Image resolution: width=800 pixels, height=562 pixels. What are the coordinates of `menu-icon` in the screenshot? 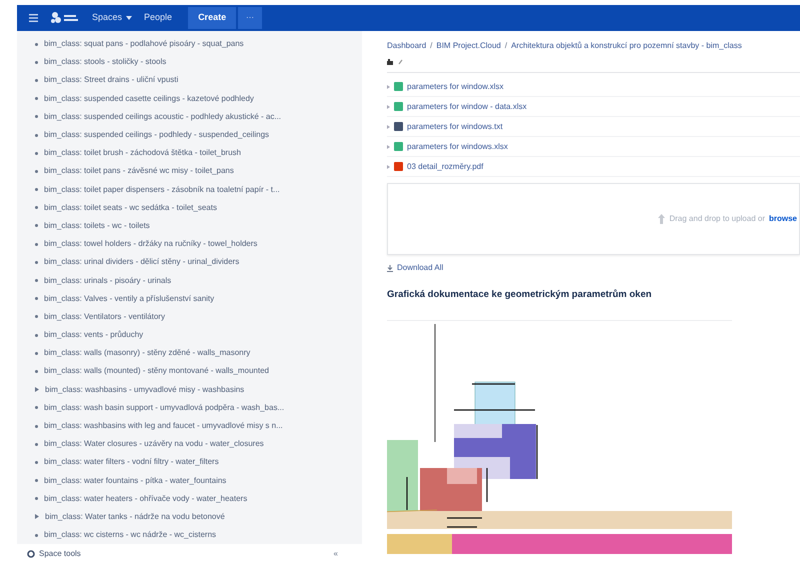 It's located at (33, 18).